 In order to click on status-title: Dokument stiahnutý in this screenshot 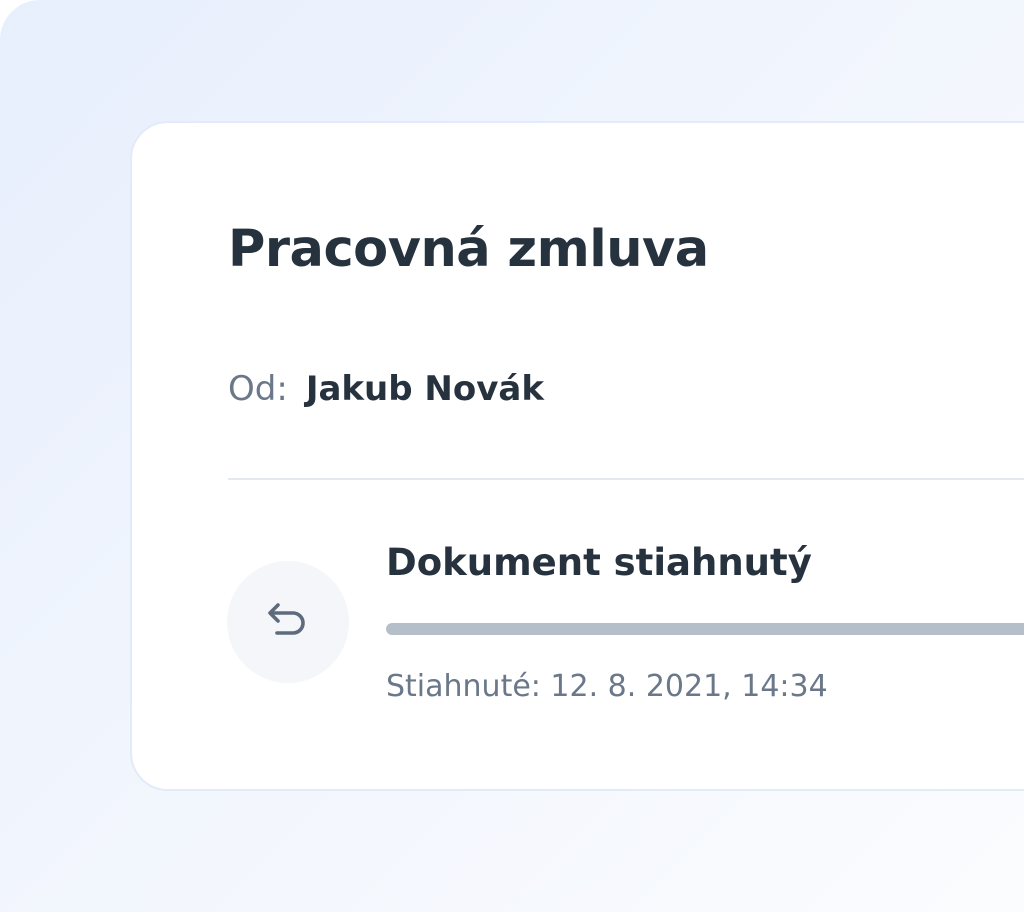, I will do `click(599, 562)`.